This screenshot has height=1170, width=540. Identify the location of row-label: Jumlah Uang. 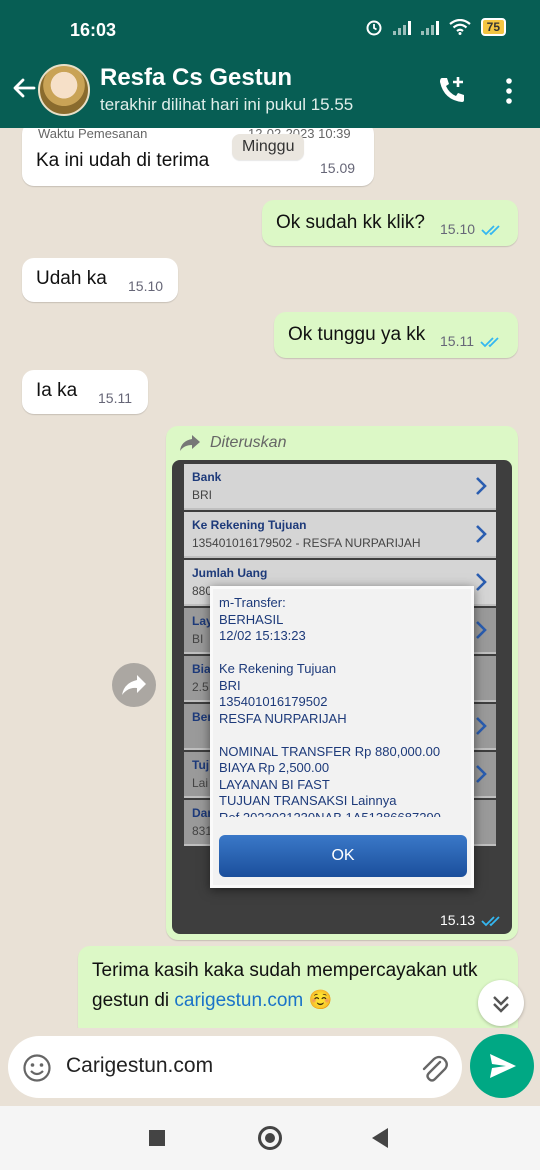
(230, 573).